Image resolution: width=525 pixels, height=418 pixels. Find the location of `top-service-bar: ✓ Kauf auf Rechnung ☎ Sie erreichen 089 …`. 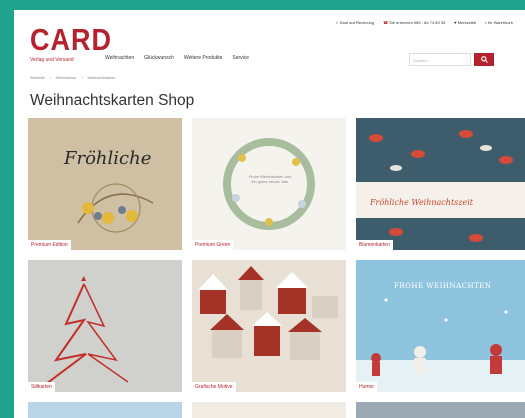

top-service-bar: ✓ Kauf auf Rechnung ☎ Sie erreichen 089 … is located at coordinates (424, 22).